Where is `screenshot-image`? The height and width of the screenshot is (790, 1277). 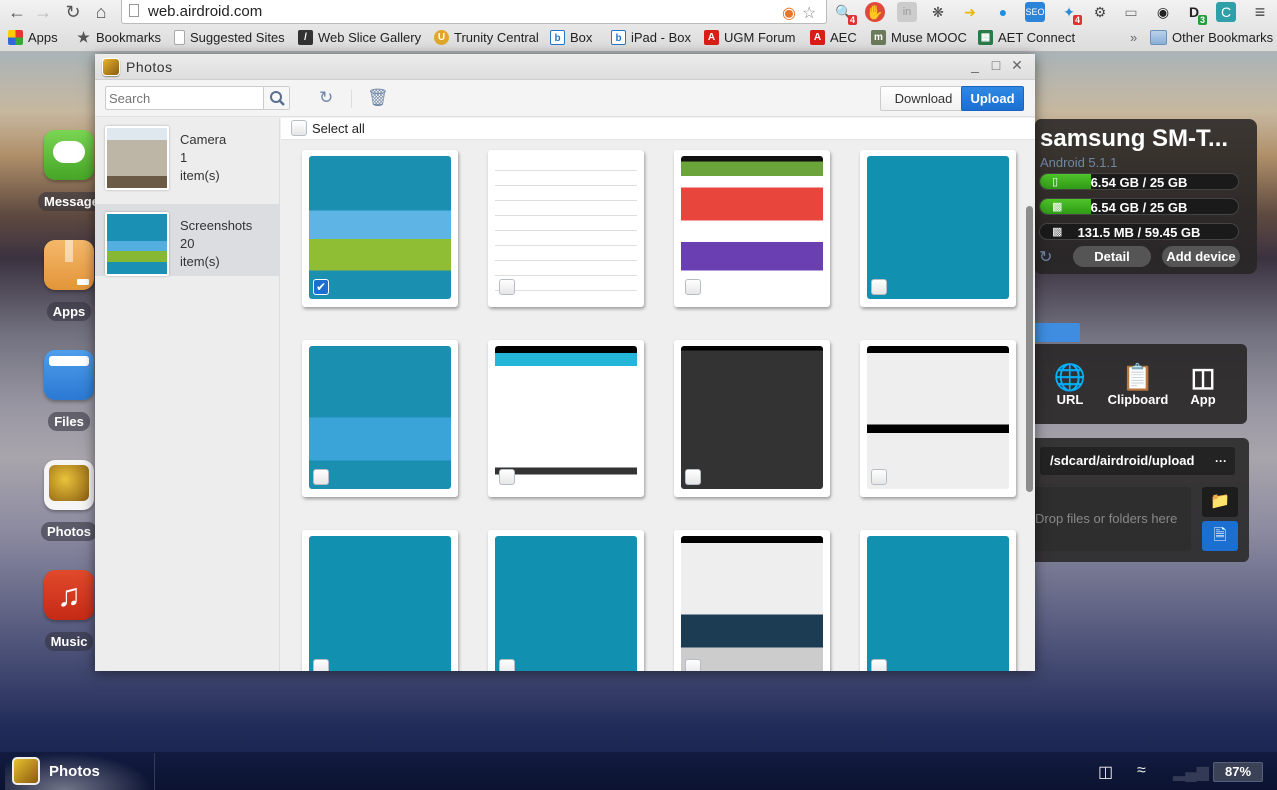 screenshot-image is located at coordinates (938, 227).